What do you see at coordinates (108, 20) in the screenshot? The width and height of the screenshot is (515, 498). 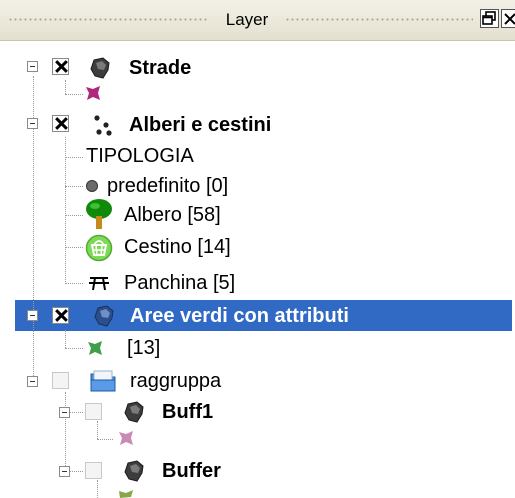 I see `titlebar-grip-left` at bounding box center [108, 20].